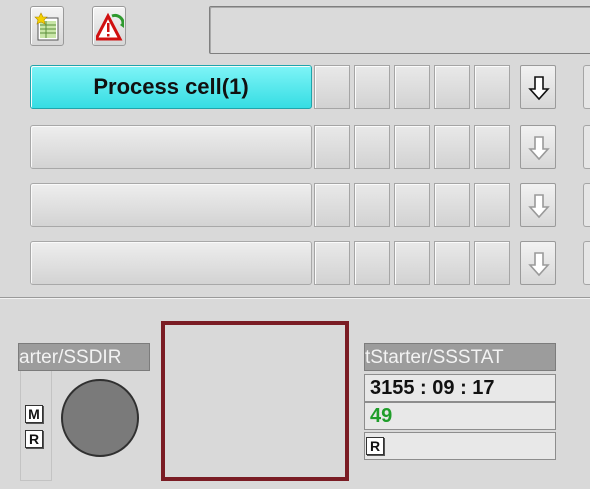  What do you see at coordinates (34, 414) in the screenshot?
I see `mode-m-button: M` at bounding box center [34, 414].